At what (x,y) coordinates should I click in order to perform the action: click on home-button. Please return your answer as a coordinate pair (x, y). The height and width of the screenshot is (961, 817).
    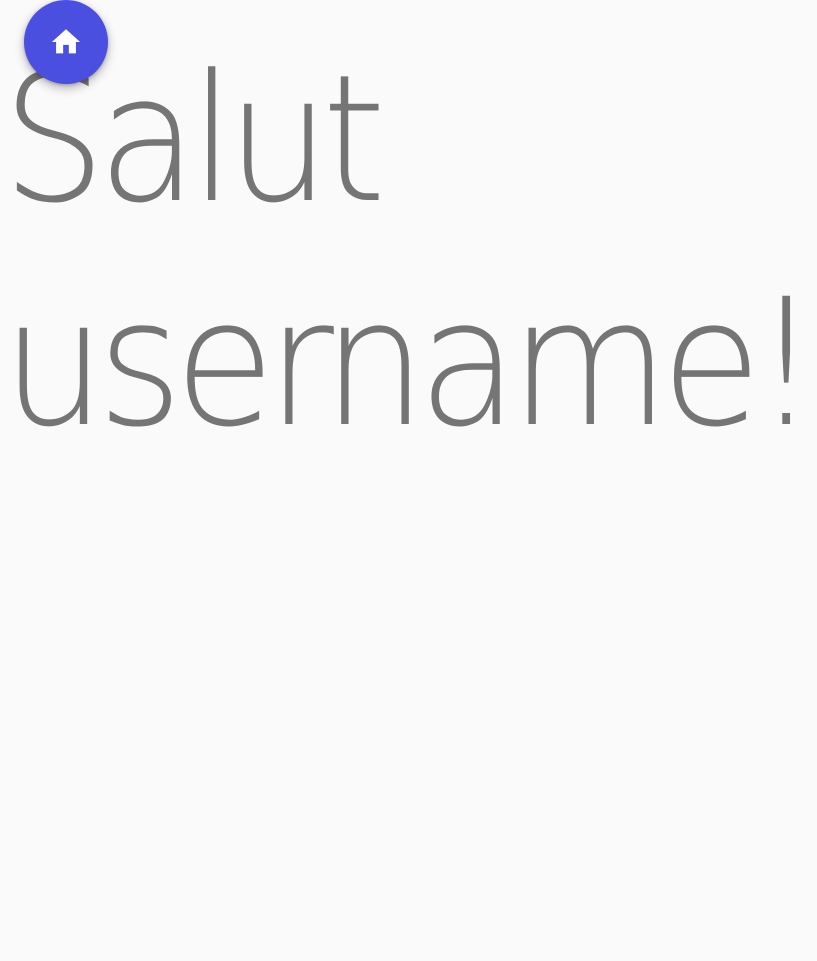
    Looking at the image, I should click on (66, 42).